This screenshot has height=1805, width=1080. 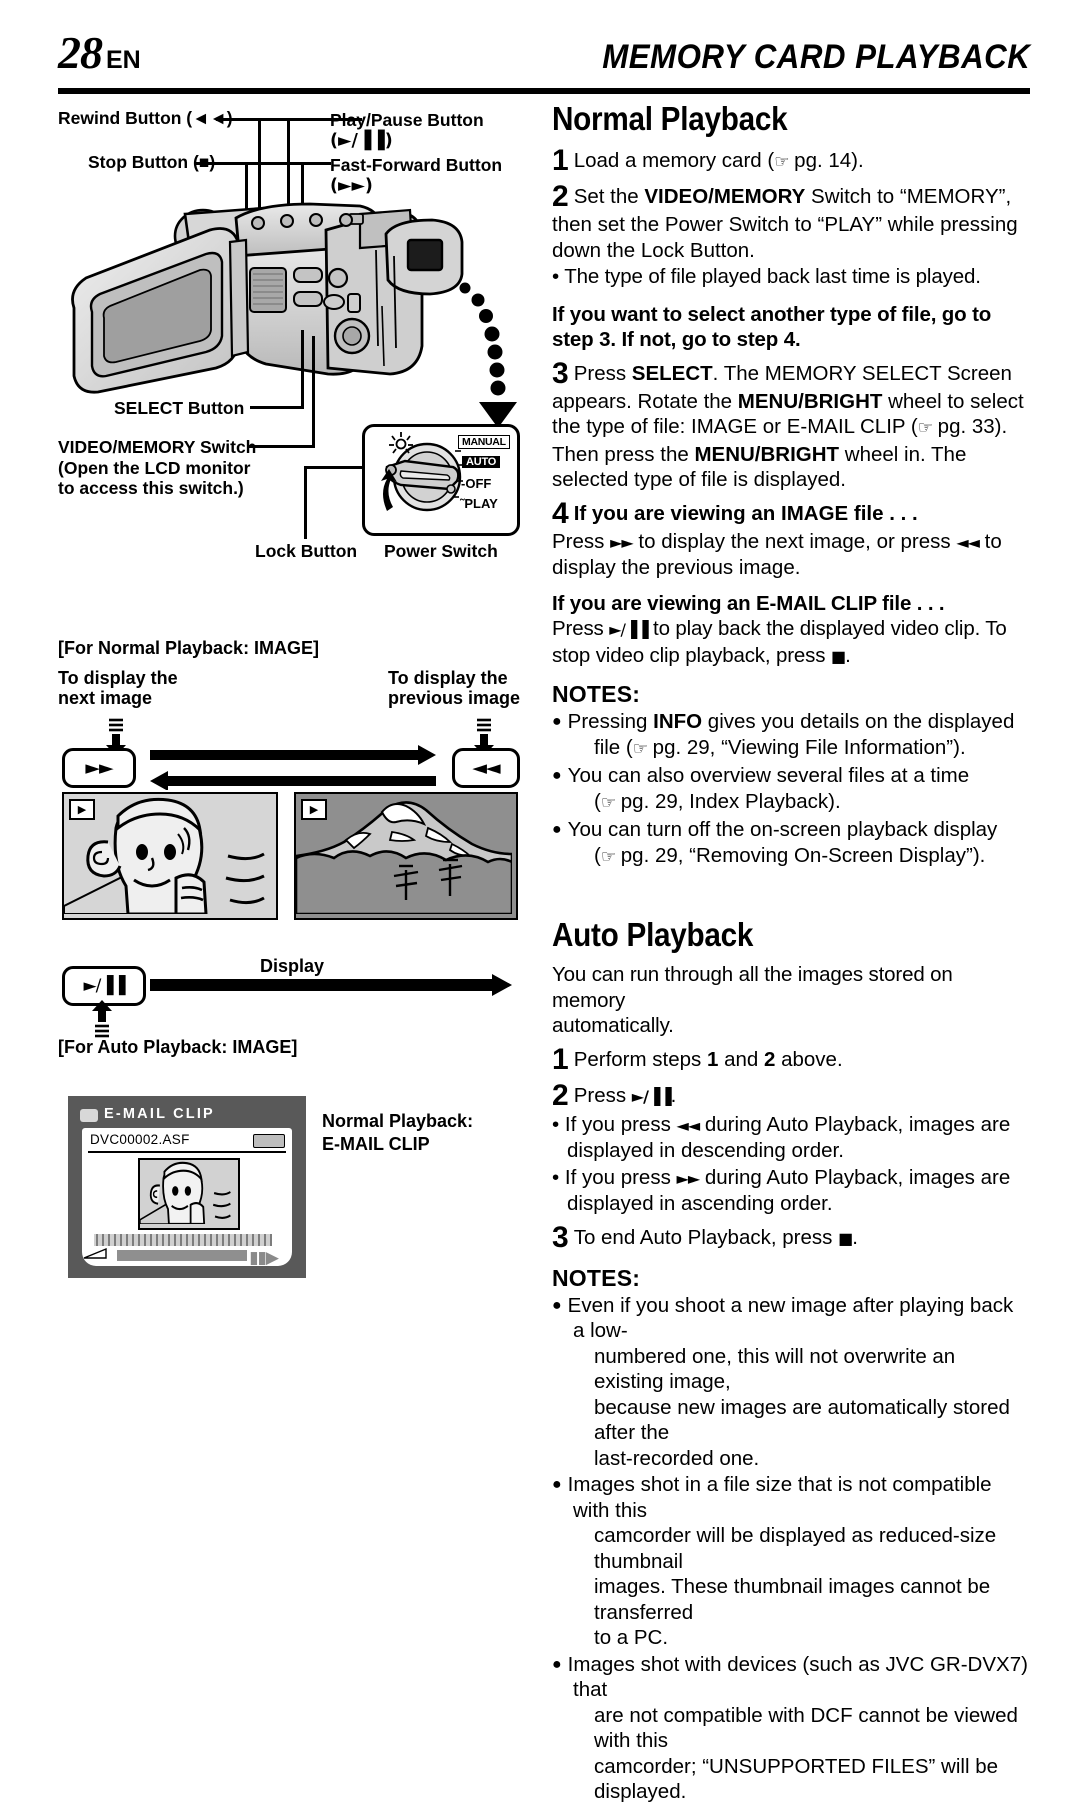 I want to click on notes-title-normal: NOTES:, so click(x=596, y=694).